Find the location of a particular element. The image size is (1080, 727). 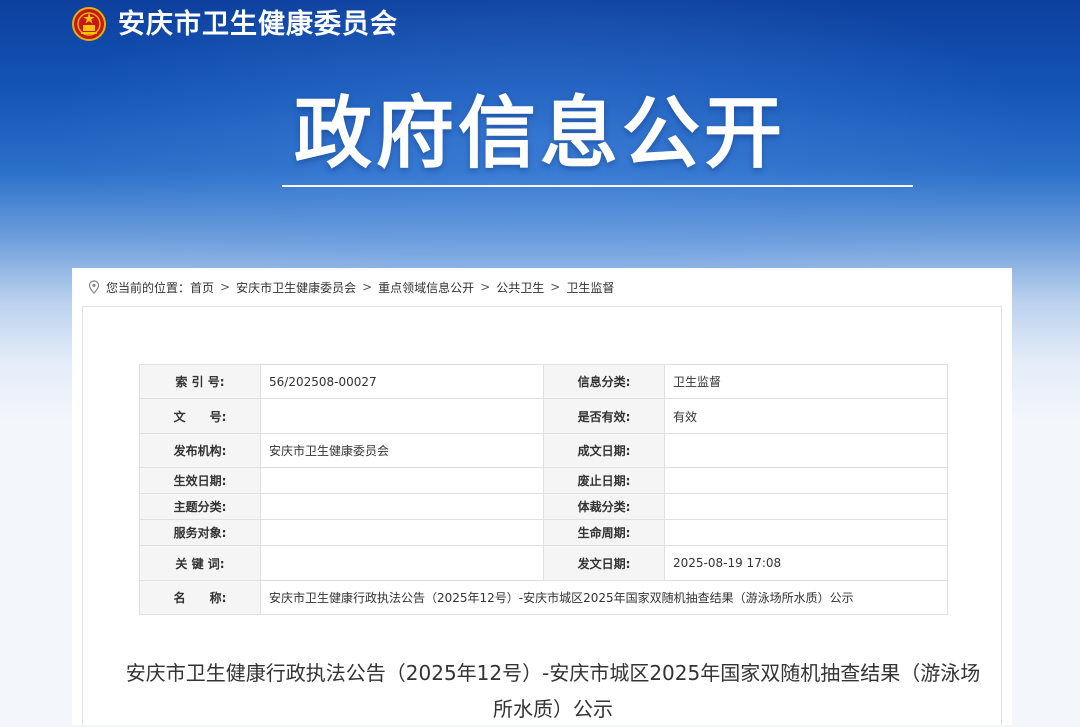

value-index-no: 56/202508-00027 is located at coordinates (402, 381).